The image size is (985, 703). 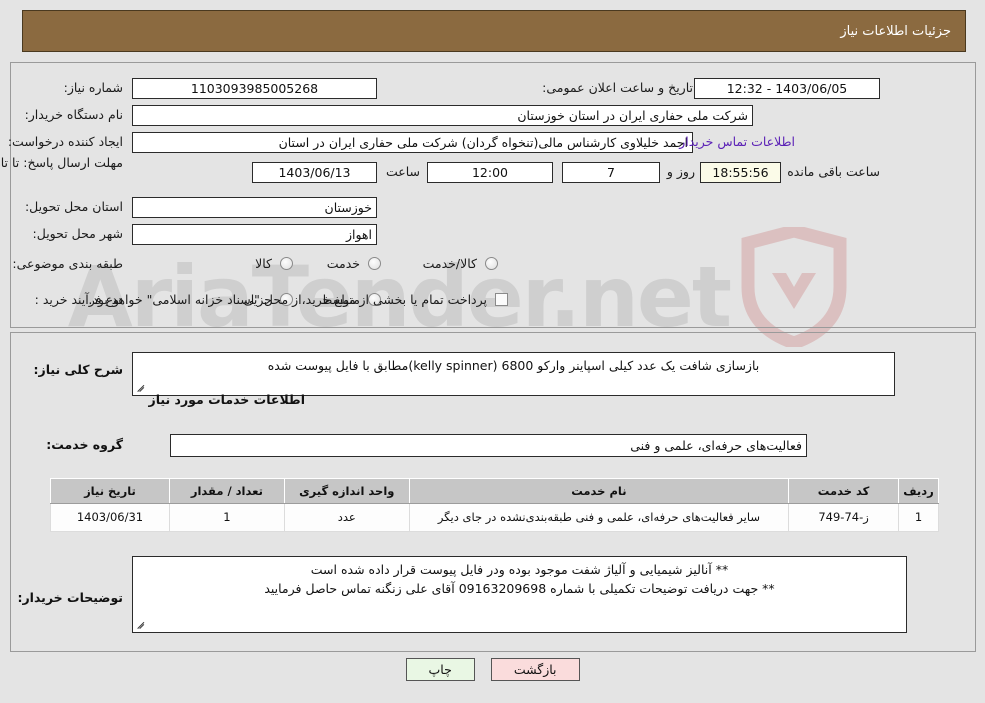 What do you see at coordinates (918, 491) in the screenshot?
I see `col-index: ردیف` at bounding box center [918, 491].